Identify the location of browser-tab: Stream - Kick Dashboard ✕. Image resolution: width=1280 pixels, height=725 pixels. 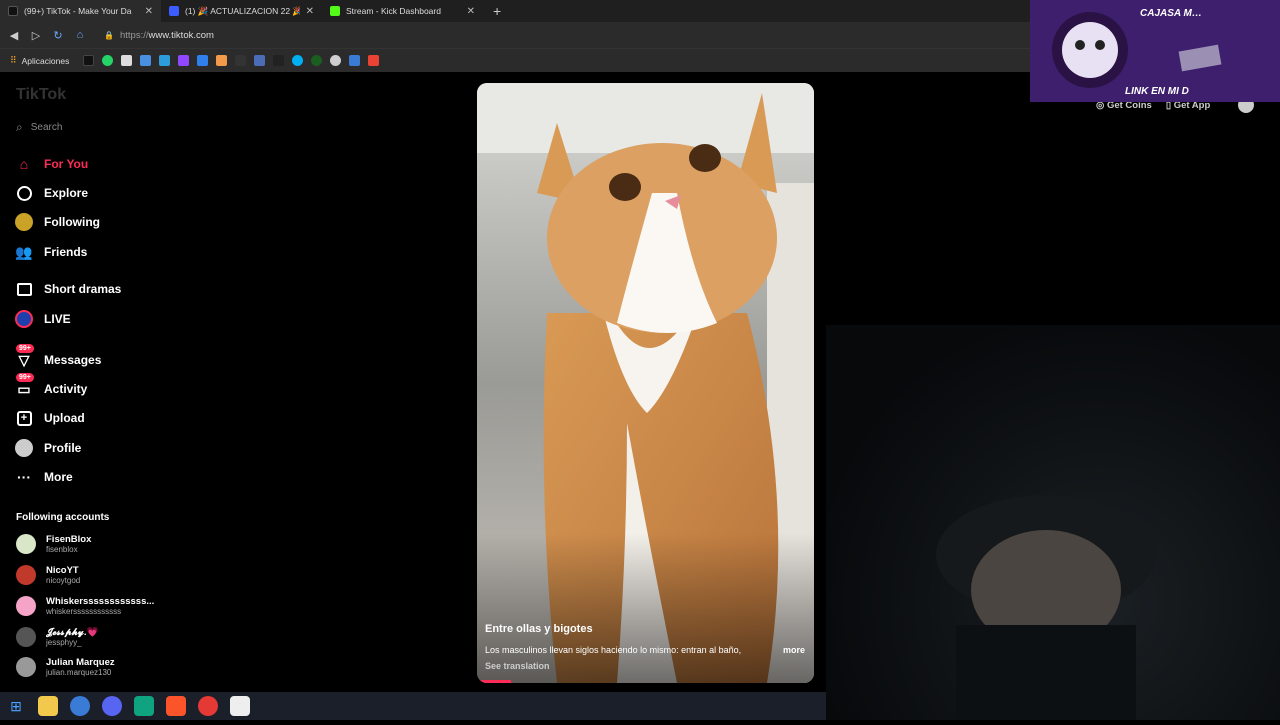
(402, 11).